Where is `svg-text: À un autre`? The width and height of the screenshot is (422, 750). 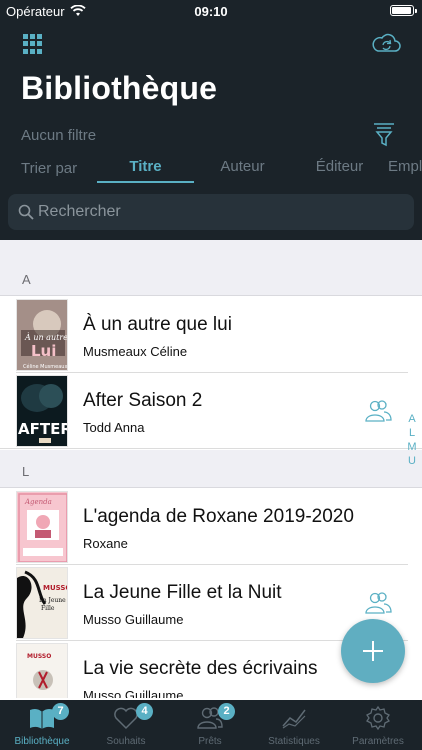 svg-text: À un autre is located at coordinates (46, 337).